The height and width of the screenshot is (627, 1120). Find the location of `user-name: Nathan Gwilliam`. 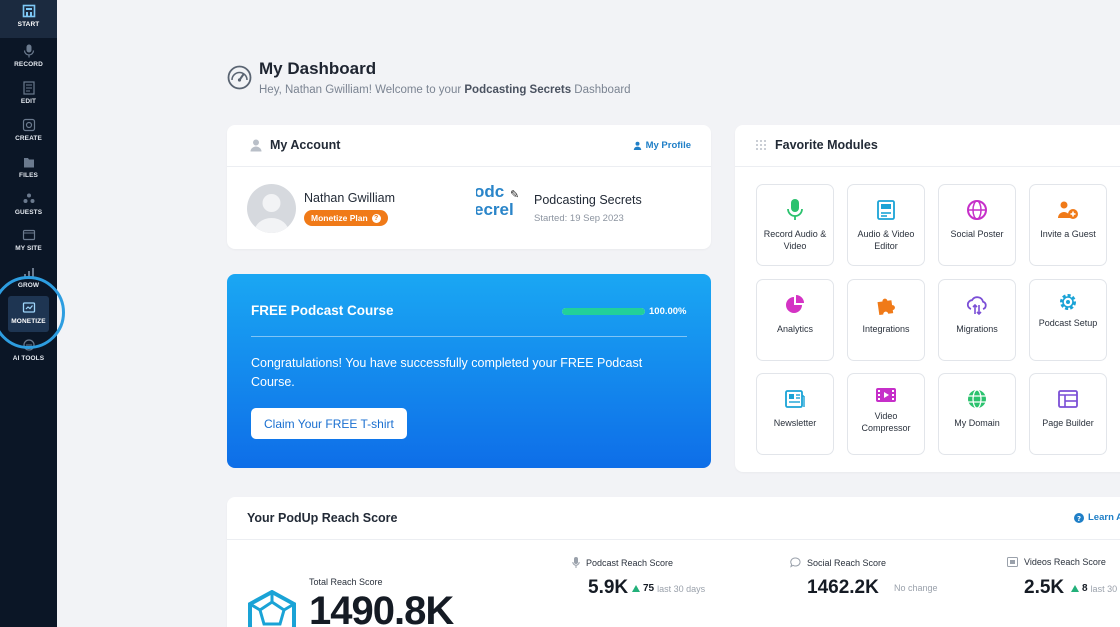

user-name: Nathan Gwilliam is located at coordinates (350, 198).